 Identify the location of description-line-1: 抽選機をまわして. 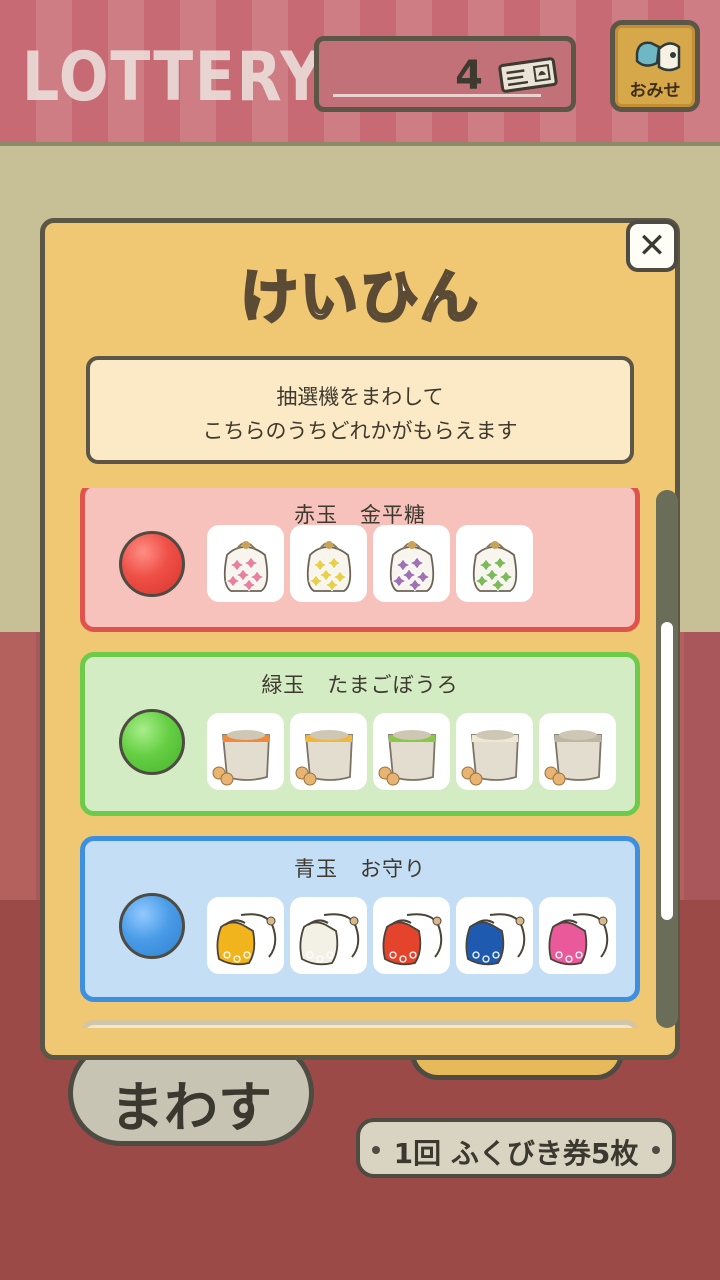
(360, 397).